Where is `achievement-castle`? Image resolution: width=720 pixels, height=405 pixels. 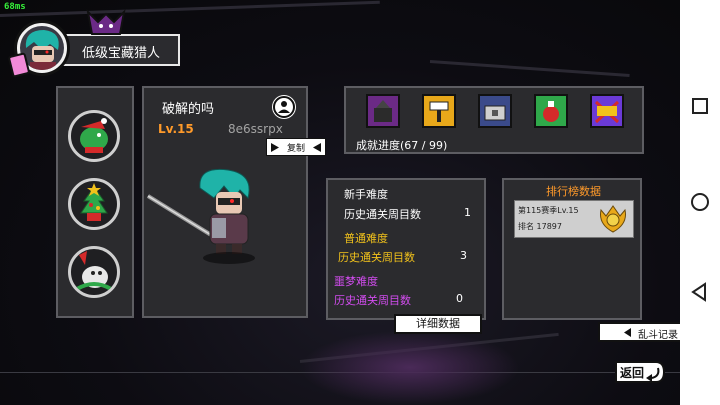 achievement-castle is located at coordinates (383, 111).